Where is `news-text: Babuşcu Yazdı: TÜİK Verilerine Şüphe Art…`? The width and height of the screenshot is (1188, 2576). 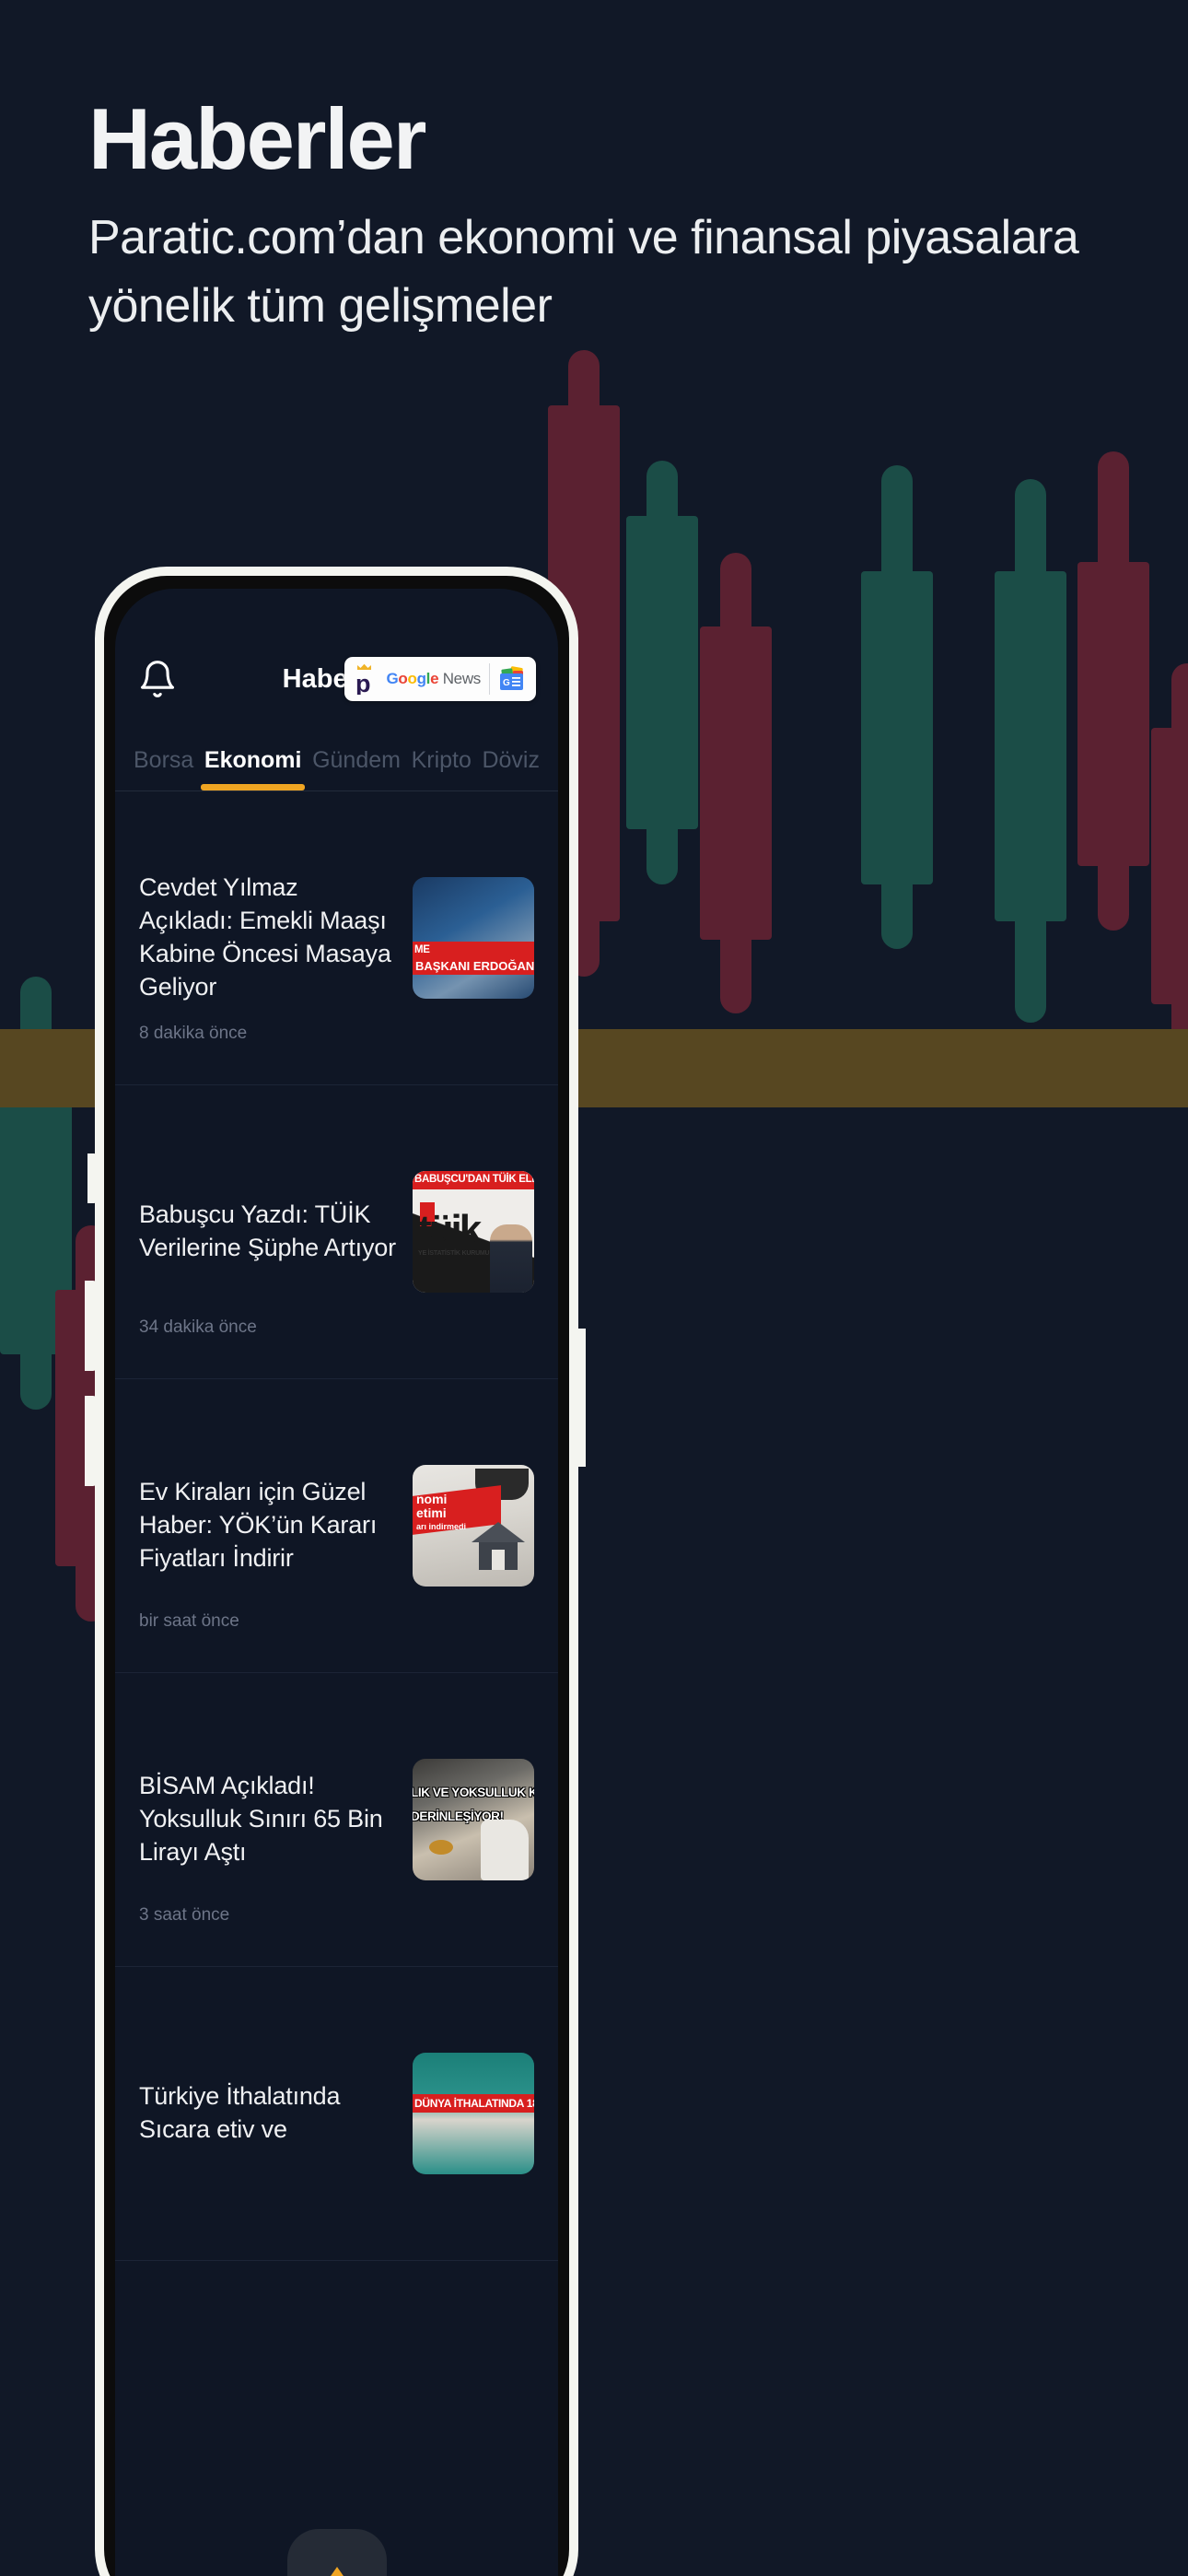
news-text: Babuşcu Yazdı: TÜİK Verilerine Şüphe Art… is located at coordinates (276, 1232).